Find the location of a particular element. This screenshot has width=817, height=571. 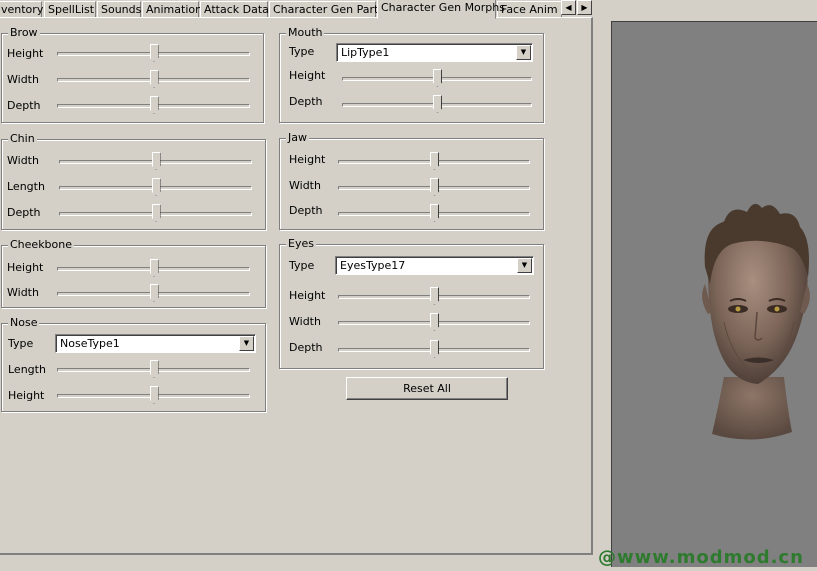

cheekbone-group: Cheekbone Height Width is located at coordinates (133, 273).